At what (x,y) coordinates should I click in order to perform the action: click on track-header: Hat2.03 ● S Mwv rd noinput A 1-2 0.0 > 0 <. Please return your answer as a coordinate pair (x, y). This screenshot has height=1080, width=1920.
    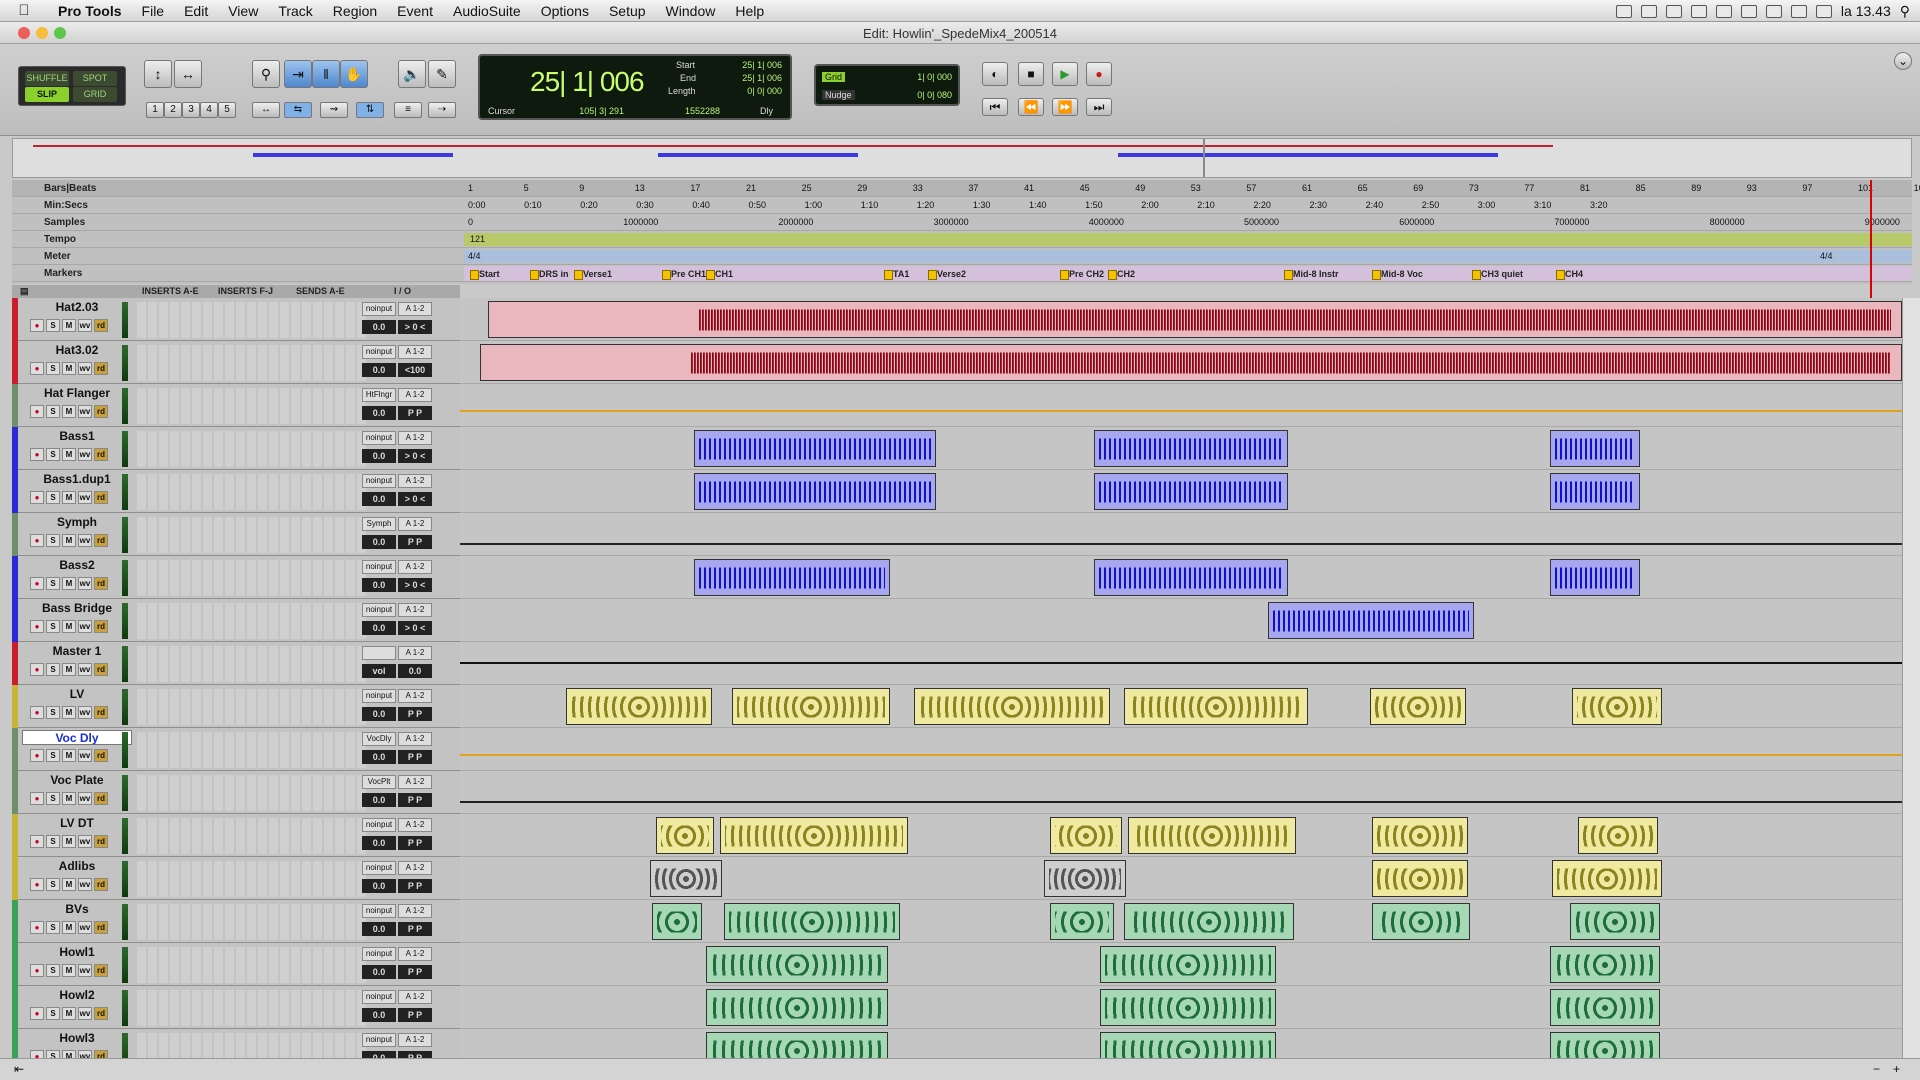
    Looking at the image, I should click on (236, 319).